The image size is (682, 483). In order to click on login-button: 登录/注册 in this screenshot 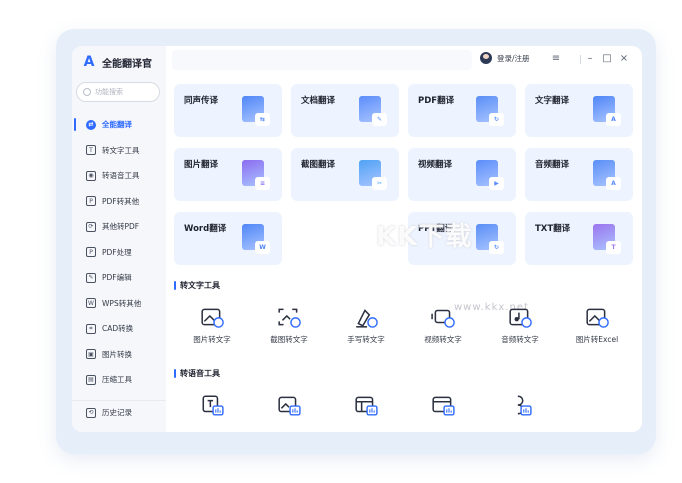, I will do `click(505, 58)`.